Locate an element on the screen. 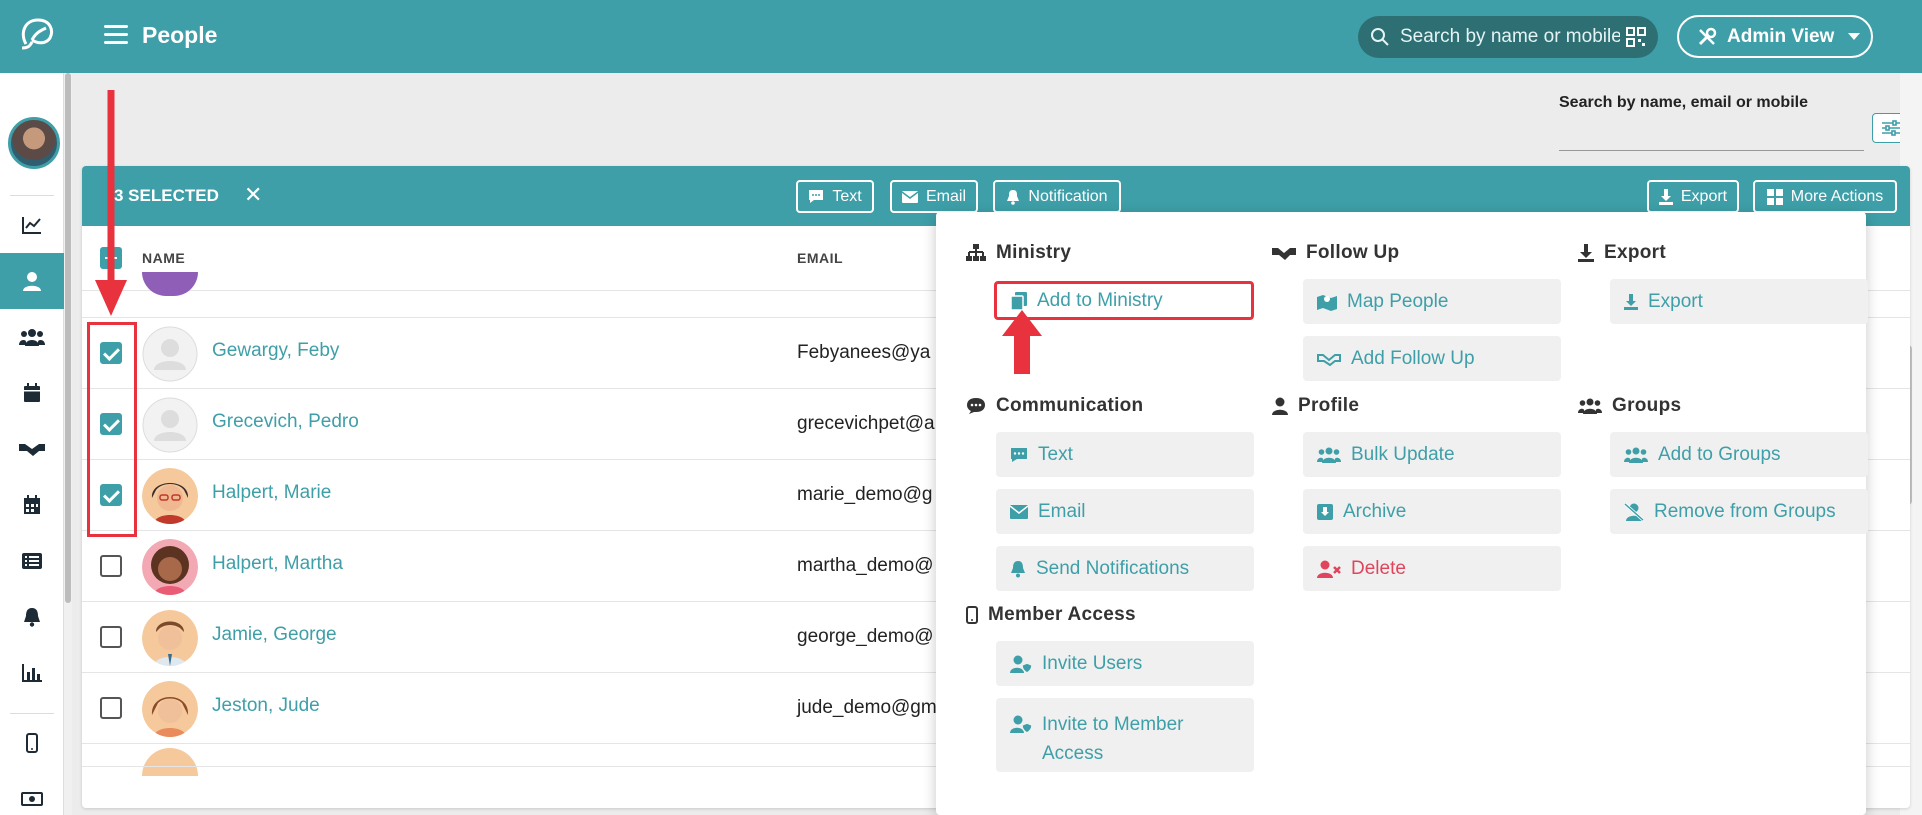 The image size is (1922, 815). person-name-link: Halpert, Marie is located at coordinates (271, 493).